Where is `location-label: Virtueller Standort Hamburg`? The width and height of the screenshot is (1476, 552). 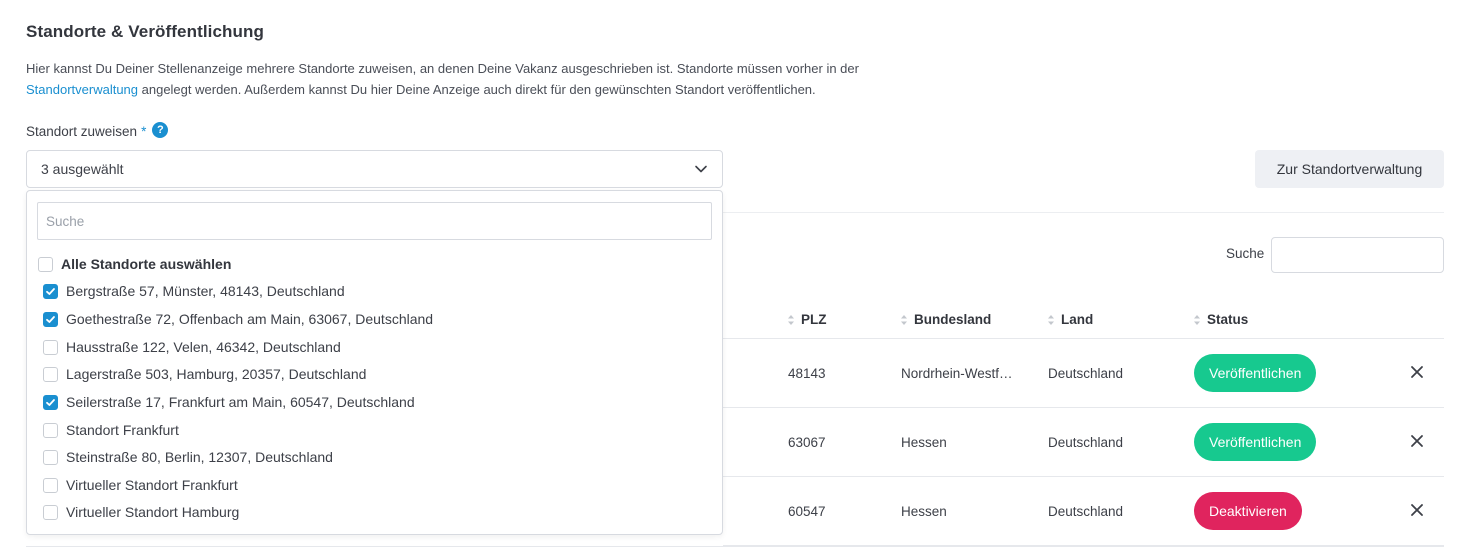 location-label: Virtueller Standort Hamburg is located at coordinates (153, 512).